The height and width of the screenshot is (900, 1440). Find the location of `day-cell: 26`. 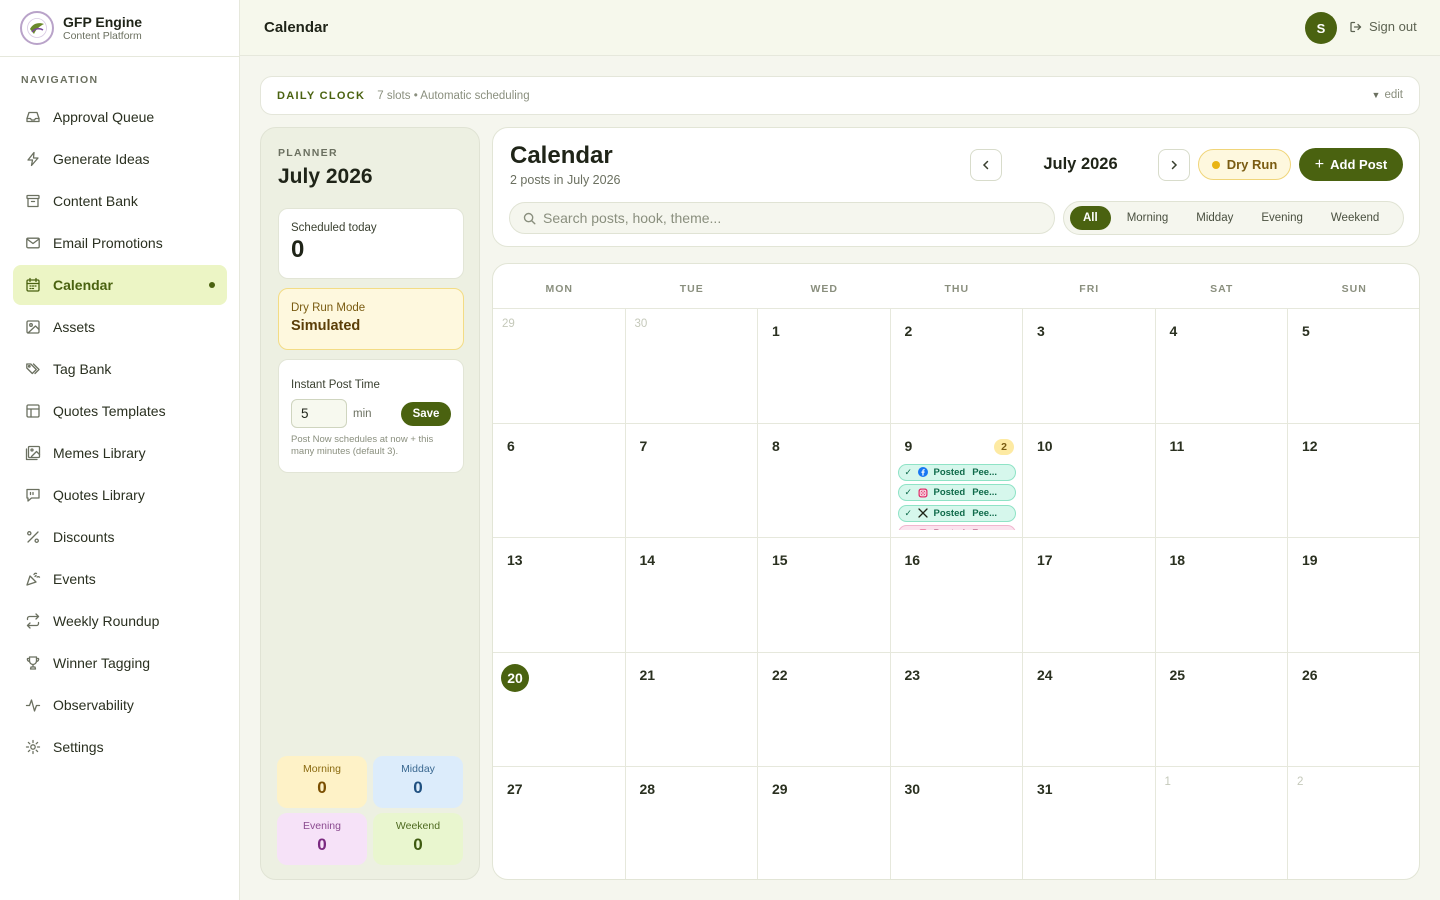

day-cell: 26 is located at coordinates (1353, 710).